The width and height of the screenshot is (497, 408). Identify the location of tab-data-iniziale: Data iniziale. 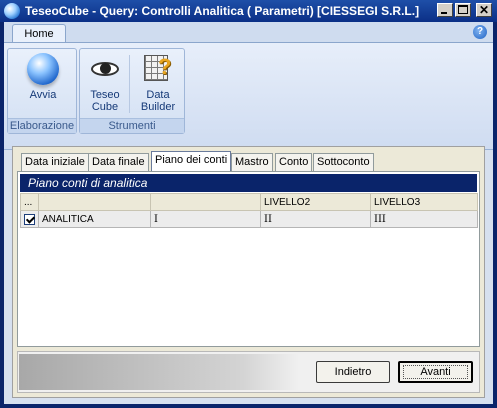
(55, 162).